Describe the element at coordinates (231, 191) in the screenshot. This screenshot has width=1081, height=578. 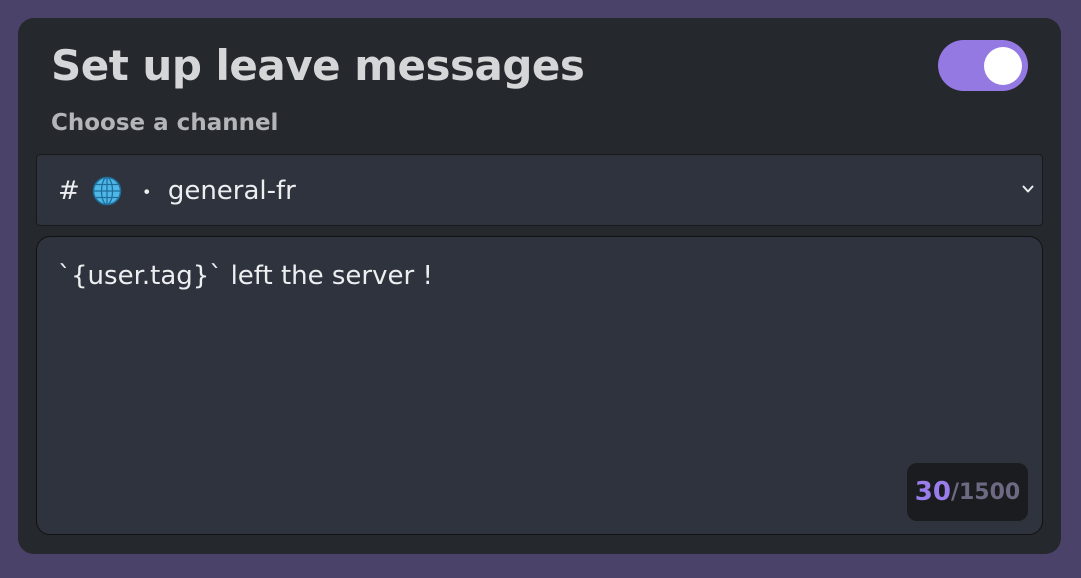
I see `channel-name: general-fr` at that location.